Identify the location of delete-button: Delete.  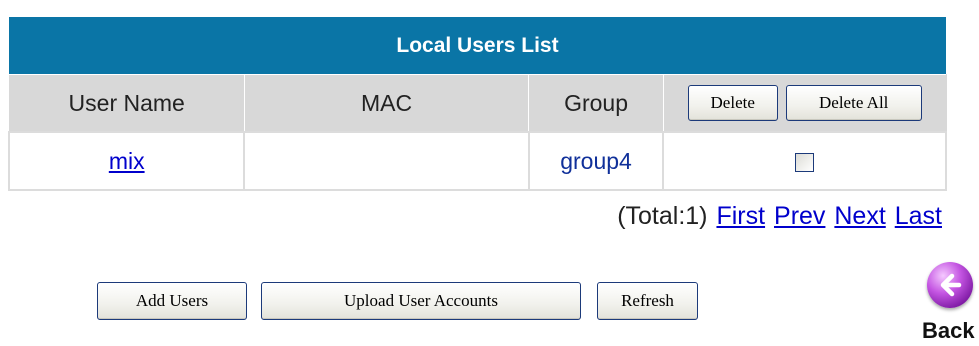
(732, 103).